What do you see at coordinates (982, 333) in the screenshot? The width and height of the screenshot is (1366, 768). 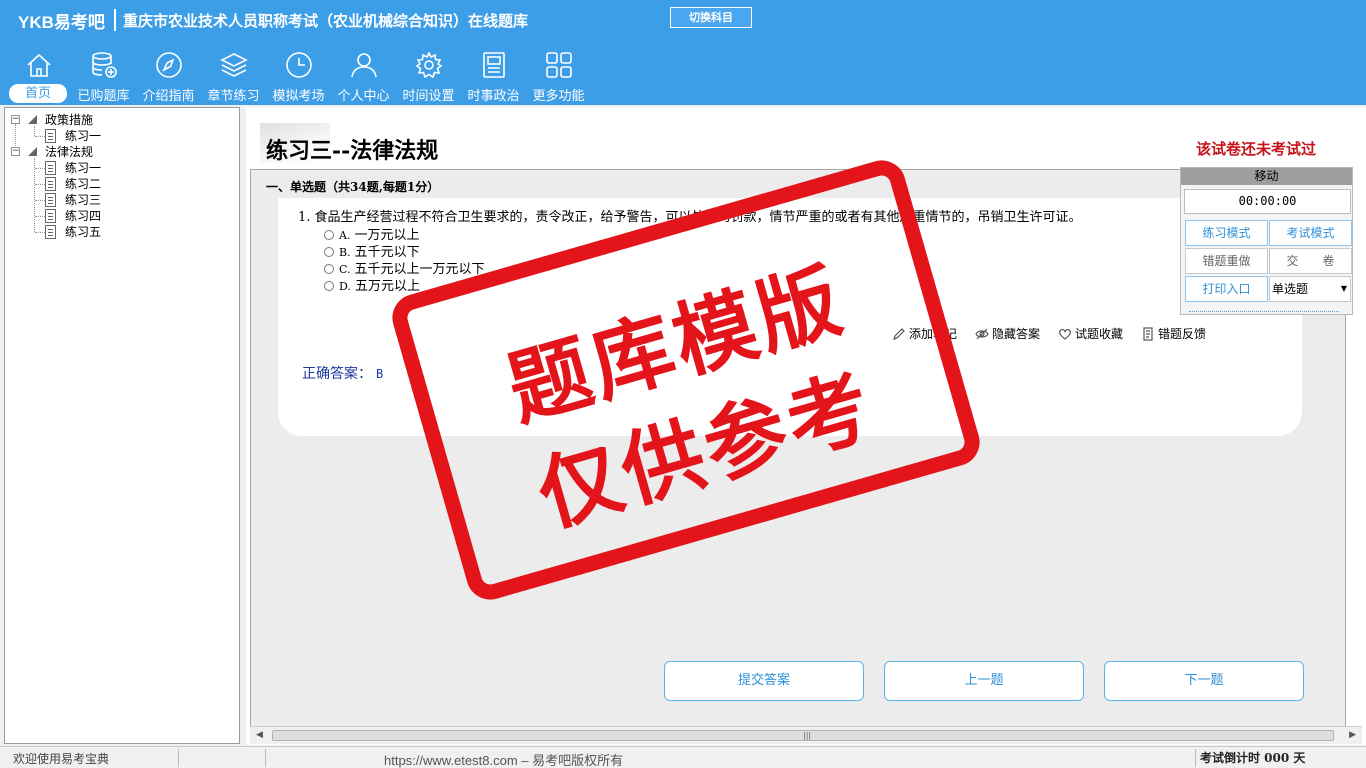 I see `eye-icon` at bounding box center [982, 333].